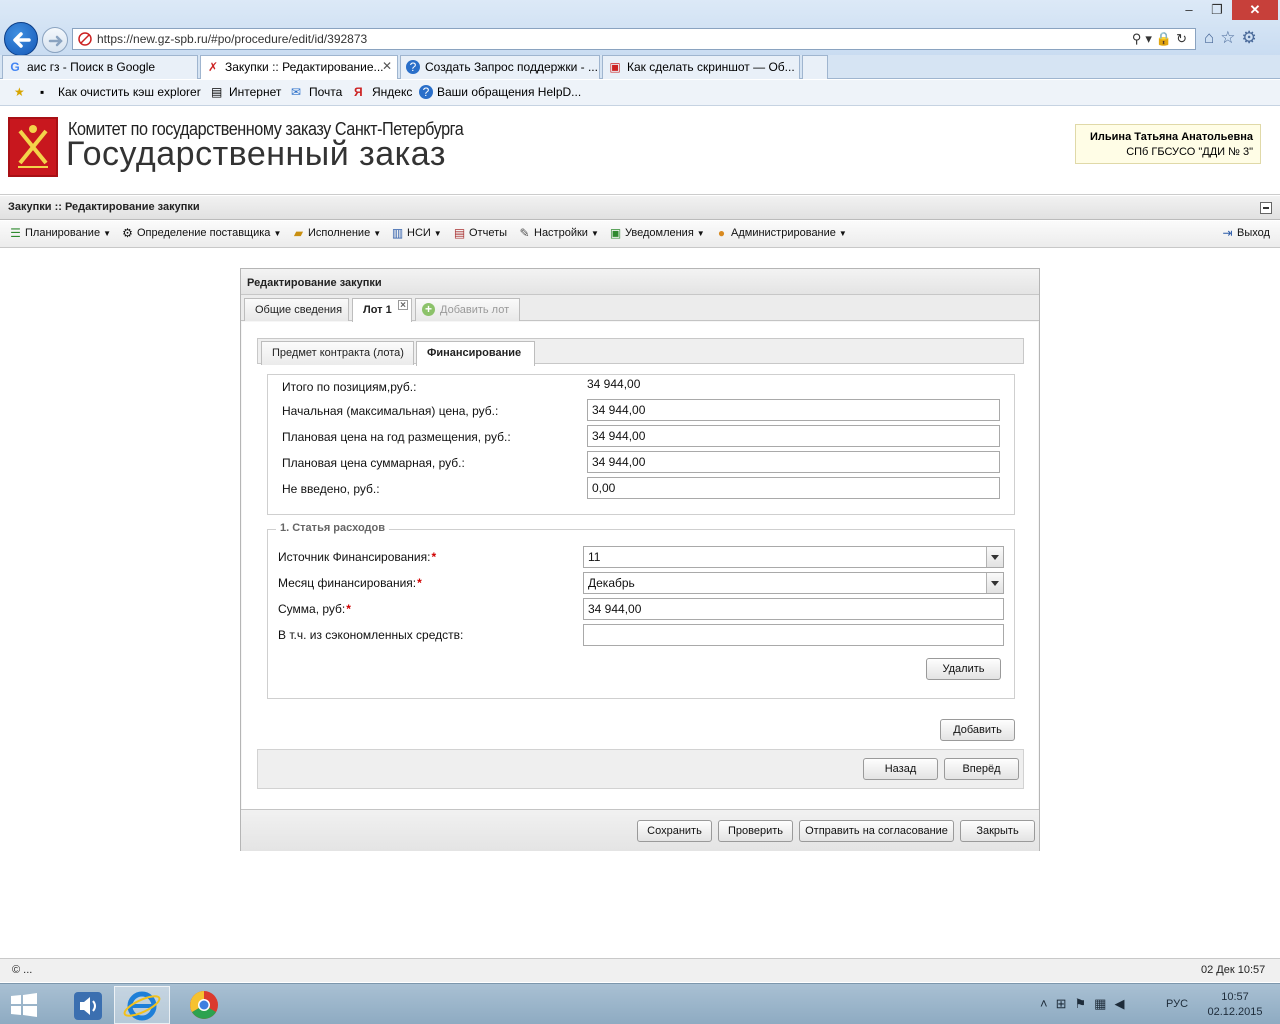  What do you see at coordinates (1123, 1003) in the screenshot?
I see `speaker-icon: ◀` at bounding box center [1123, 1003].